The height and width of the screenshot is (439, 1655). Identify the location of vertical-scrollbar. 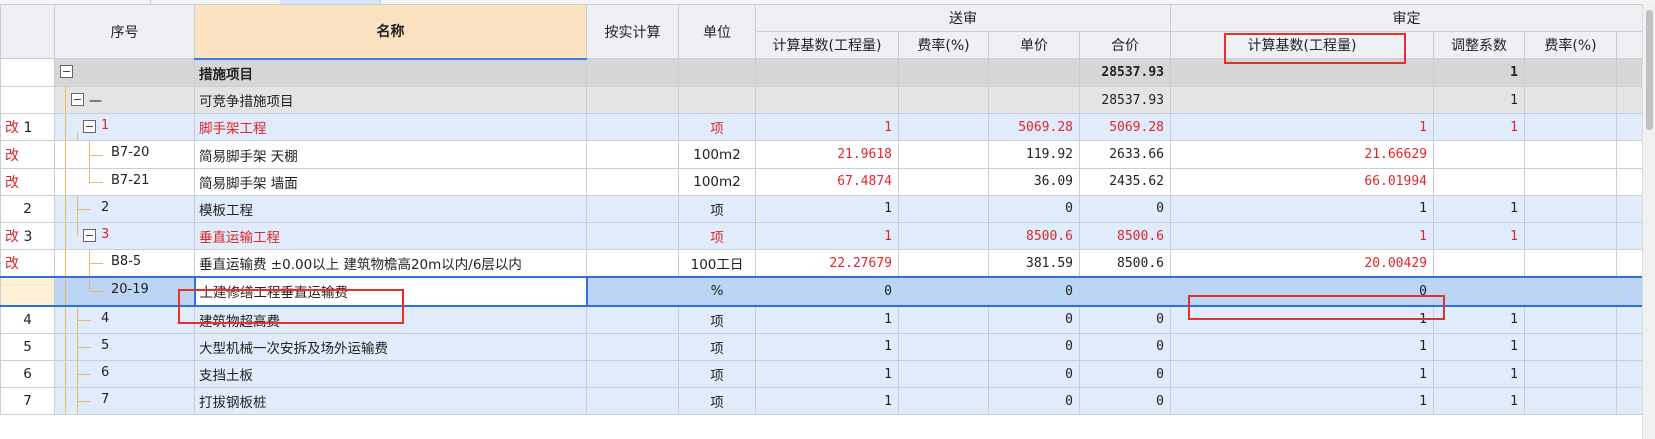
(1648, 221).